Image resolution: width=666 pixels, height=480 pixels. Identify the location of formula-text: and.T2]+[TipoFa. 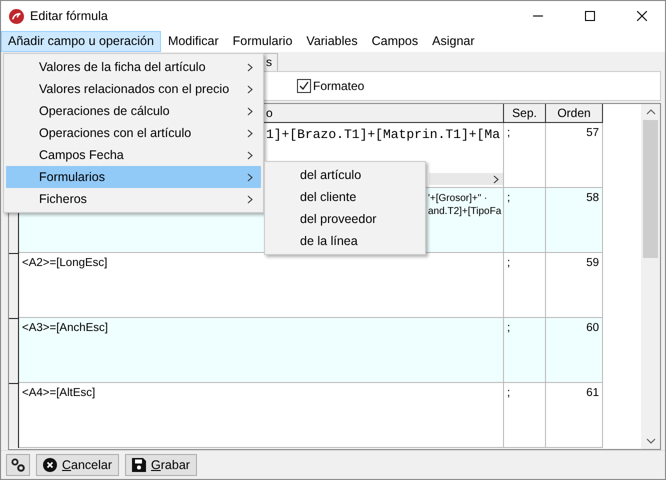
(465, 211).